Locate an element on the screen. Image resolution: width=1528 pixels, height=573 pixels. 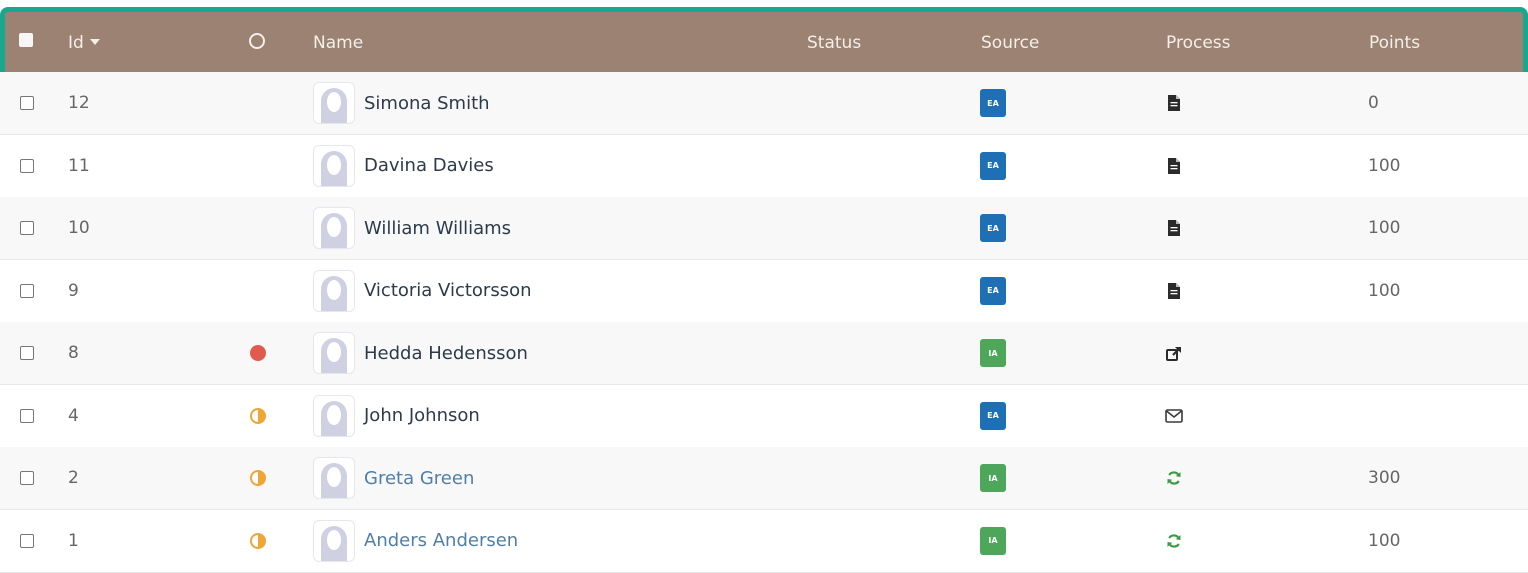
contact-name-link: William Williams is located at coordinates (437, 228).